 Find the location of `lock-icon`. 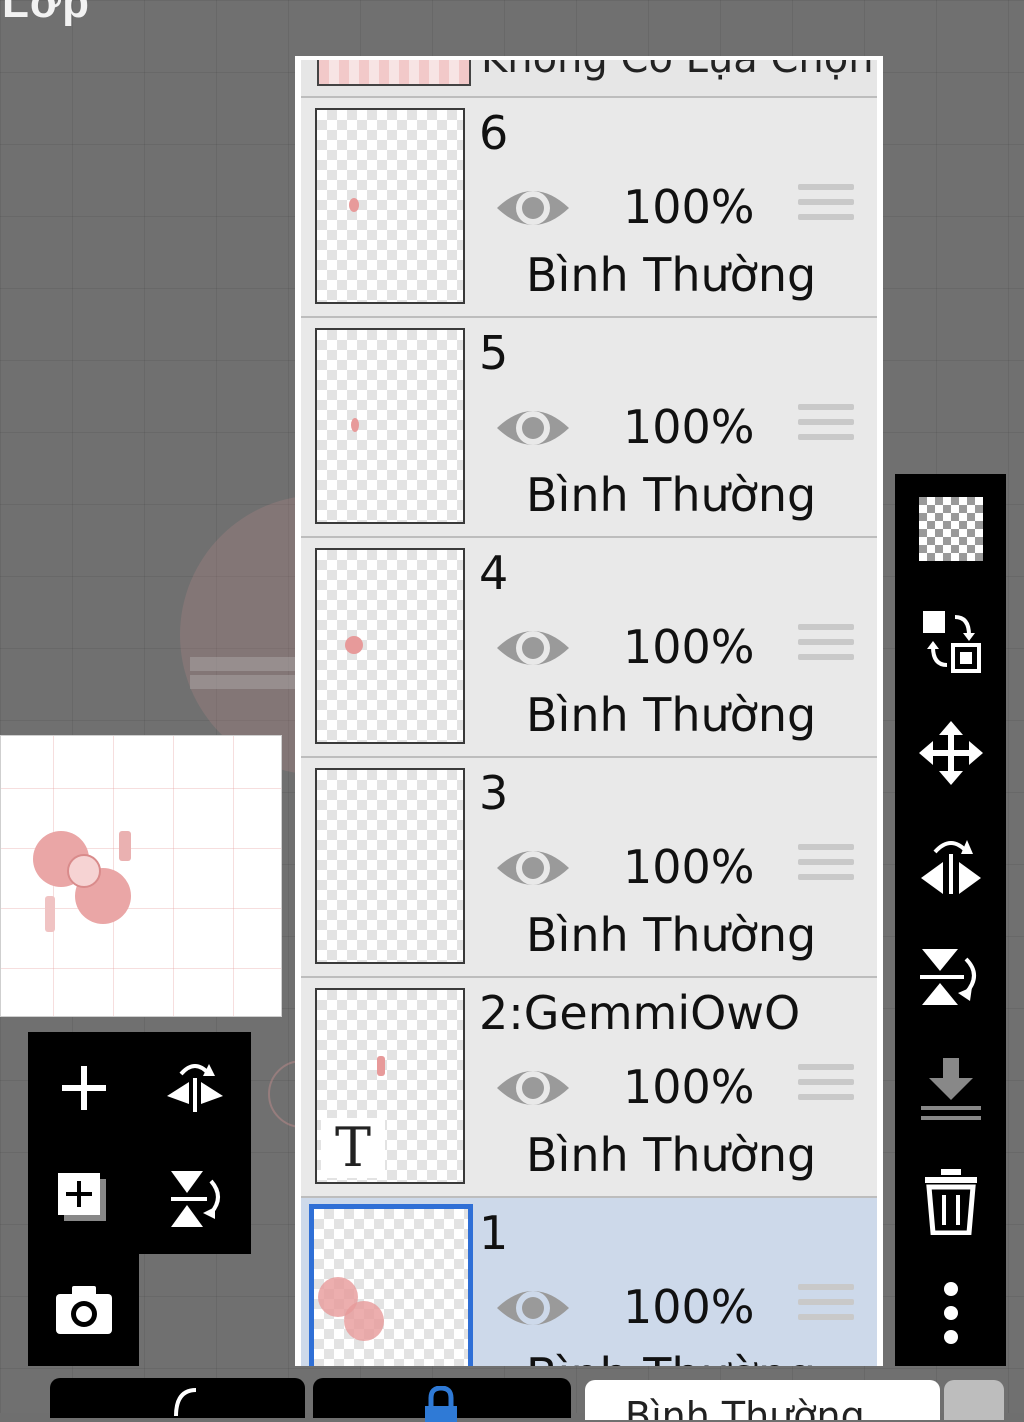

lock-icon is located at coordinates (441, 1404).